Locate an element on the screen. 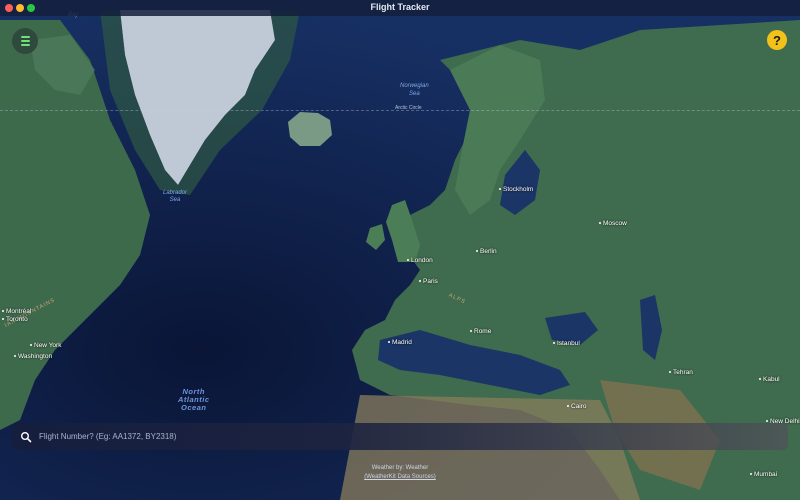 The height and width of the screenshot is (500, 800). water-label-norwegian-sea: Norwegian Sea is located at coordinates (414, 90).